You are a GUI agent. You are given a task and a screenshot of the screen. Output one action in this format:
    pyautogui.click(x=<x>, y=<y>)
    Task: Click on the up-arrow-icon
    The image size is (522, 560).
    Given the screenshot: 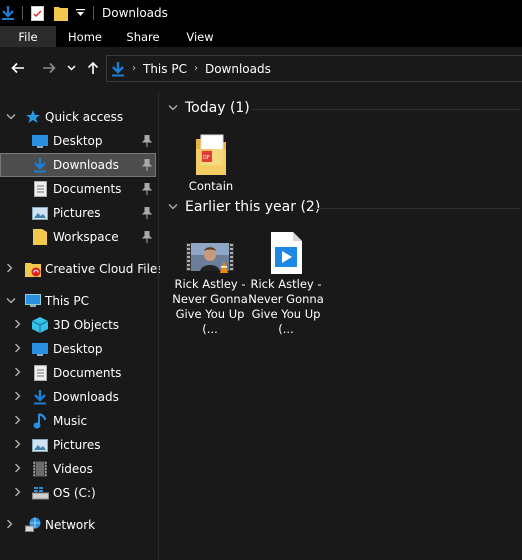 What is the action you would take?
    pyautogui.click(x=93, y=67)
    